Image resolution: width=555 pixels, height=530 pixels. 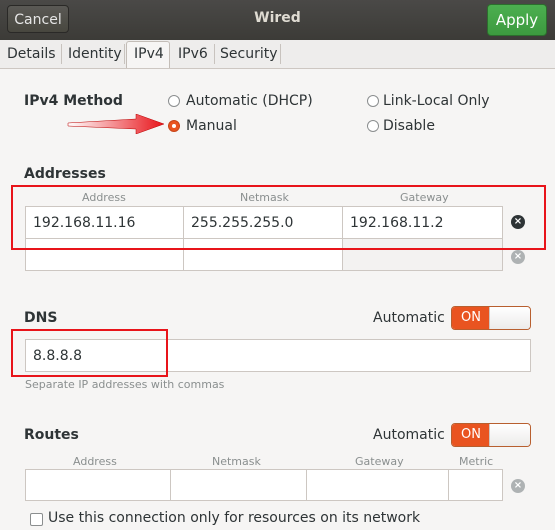 What do you see at coordinates (51, 435) in the screenshot?
I see `routes-section-label: Routes` at bounding box center [51, 435].